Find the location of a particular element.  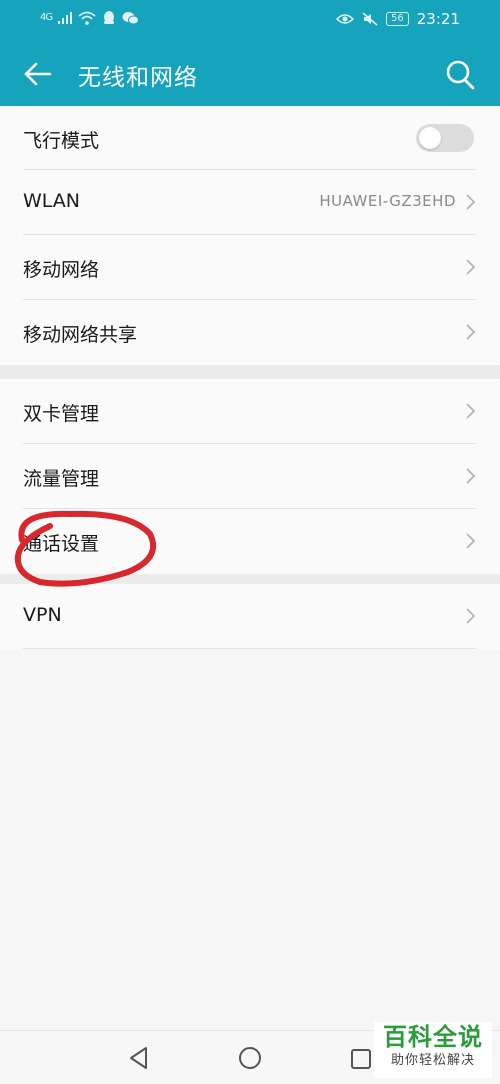

status-bar: 4G 56 23:21 is located at coordinates (250, 20).